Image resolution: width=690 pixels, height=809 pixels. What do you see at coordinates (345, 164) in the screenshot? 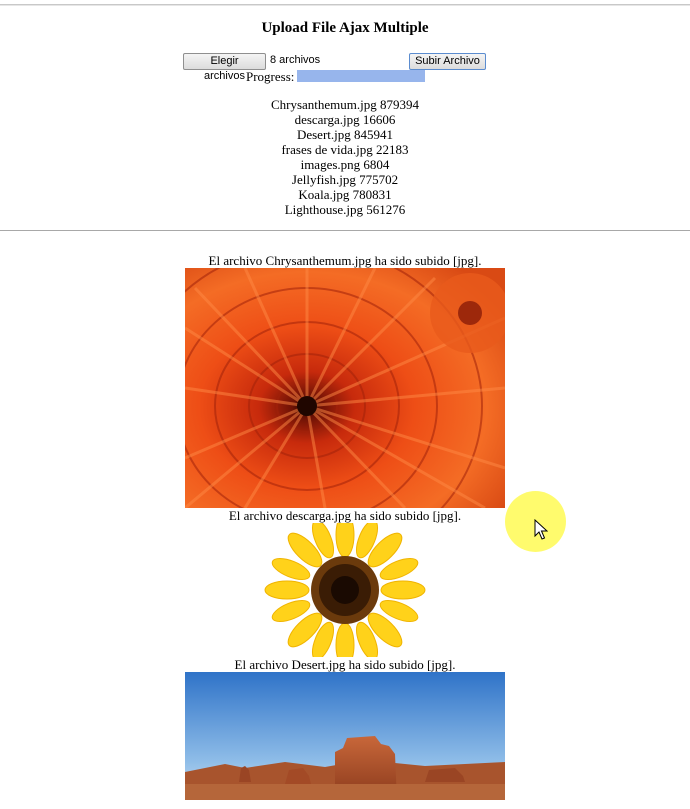
I see `file-list-item: images.png 6804` at bounding box center [345, 164].